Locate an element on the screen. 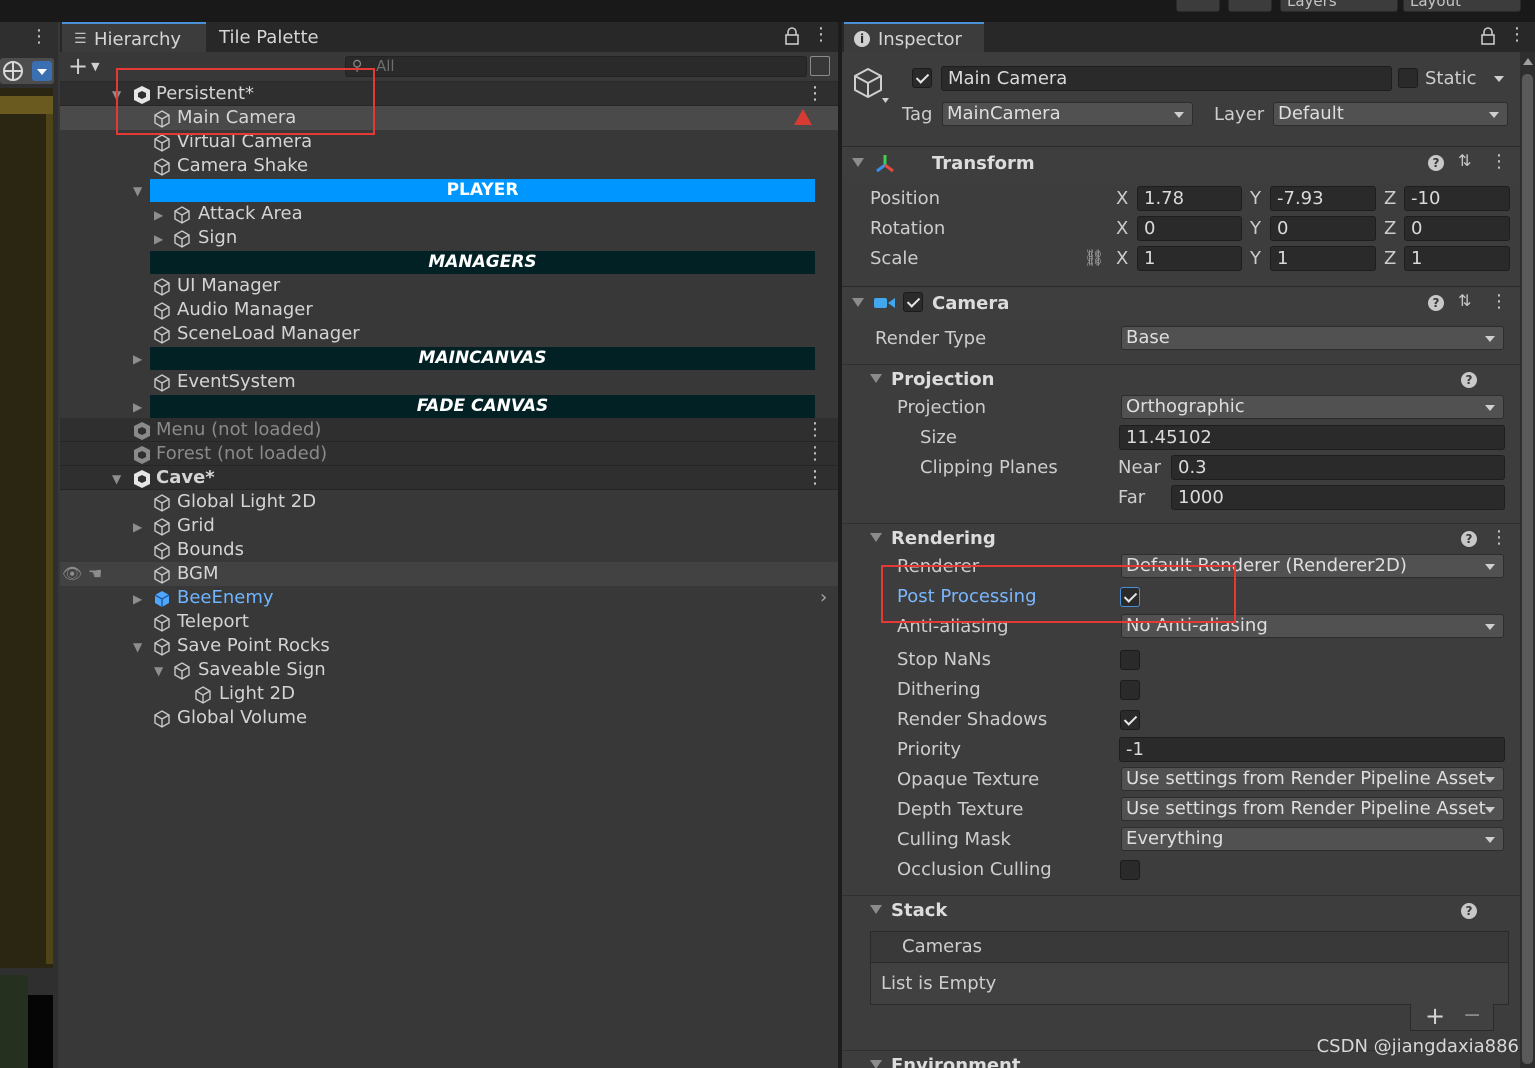 This screenshot has width=1535, height=1068. hierarchy-row: ▶ Attack Area is located at coordinates (449, 214).